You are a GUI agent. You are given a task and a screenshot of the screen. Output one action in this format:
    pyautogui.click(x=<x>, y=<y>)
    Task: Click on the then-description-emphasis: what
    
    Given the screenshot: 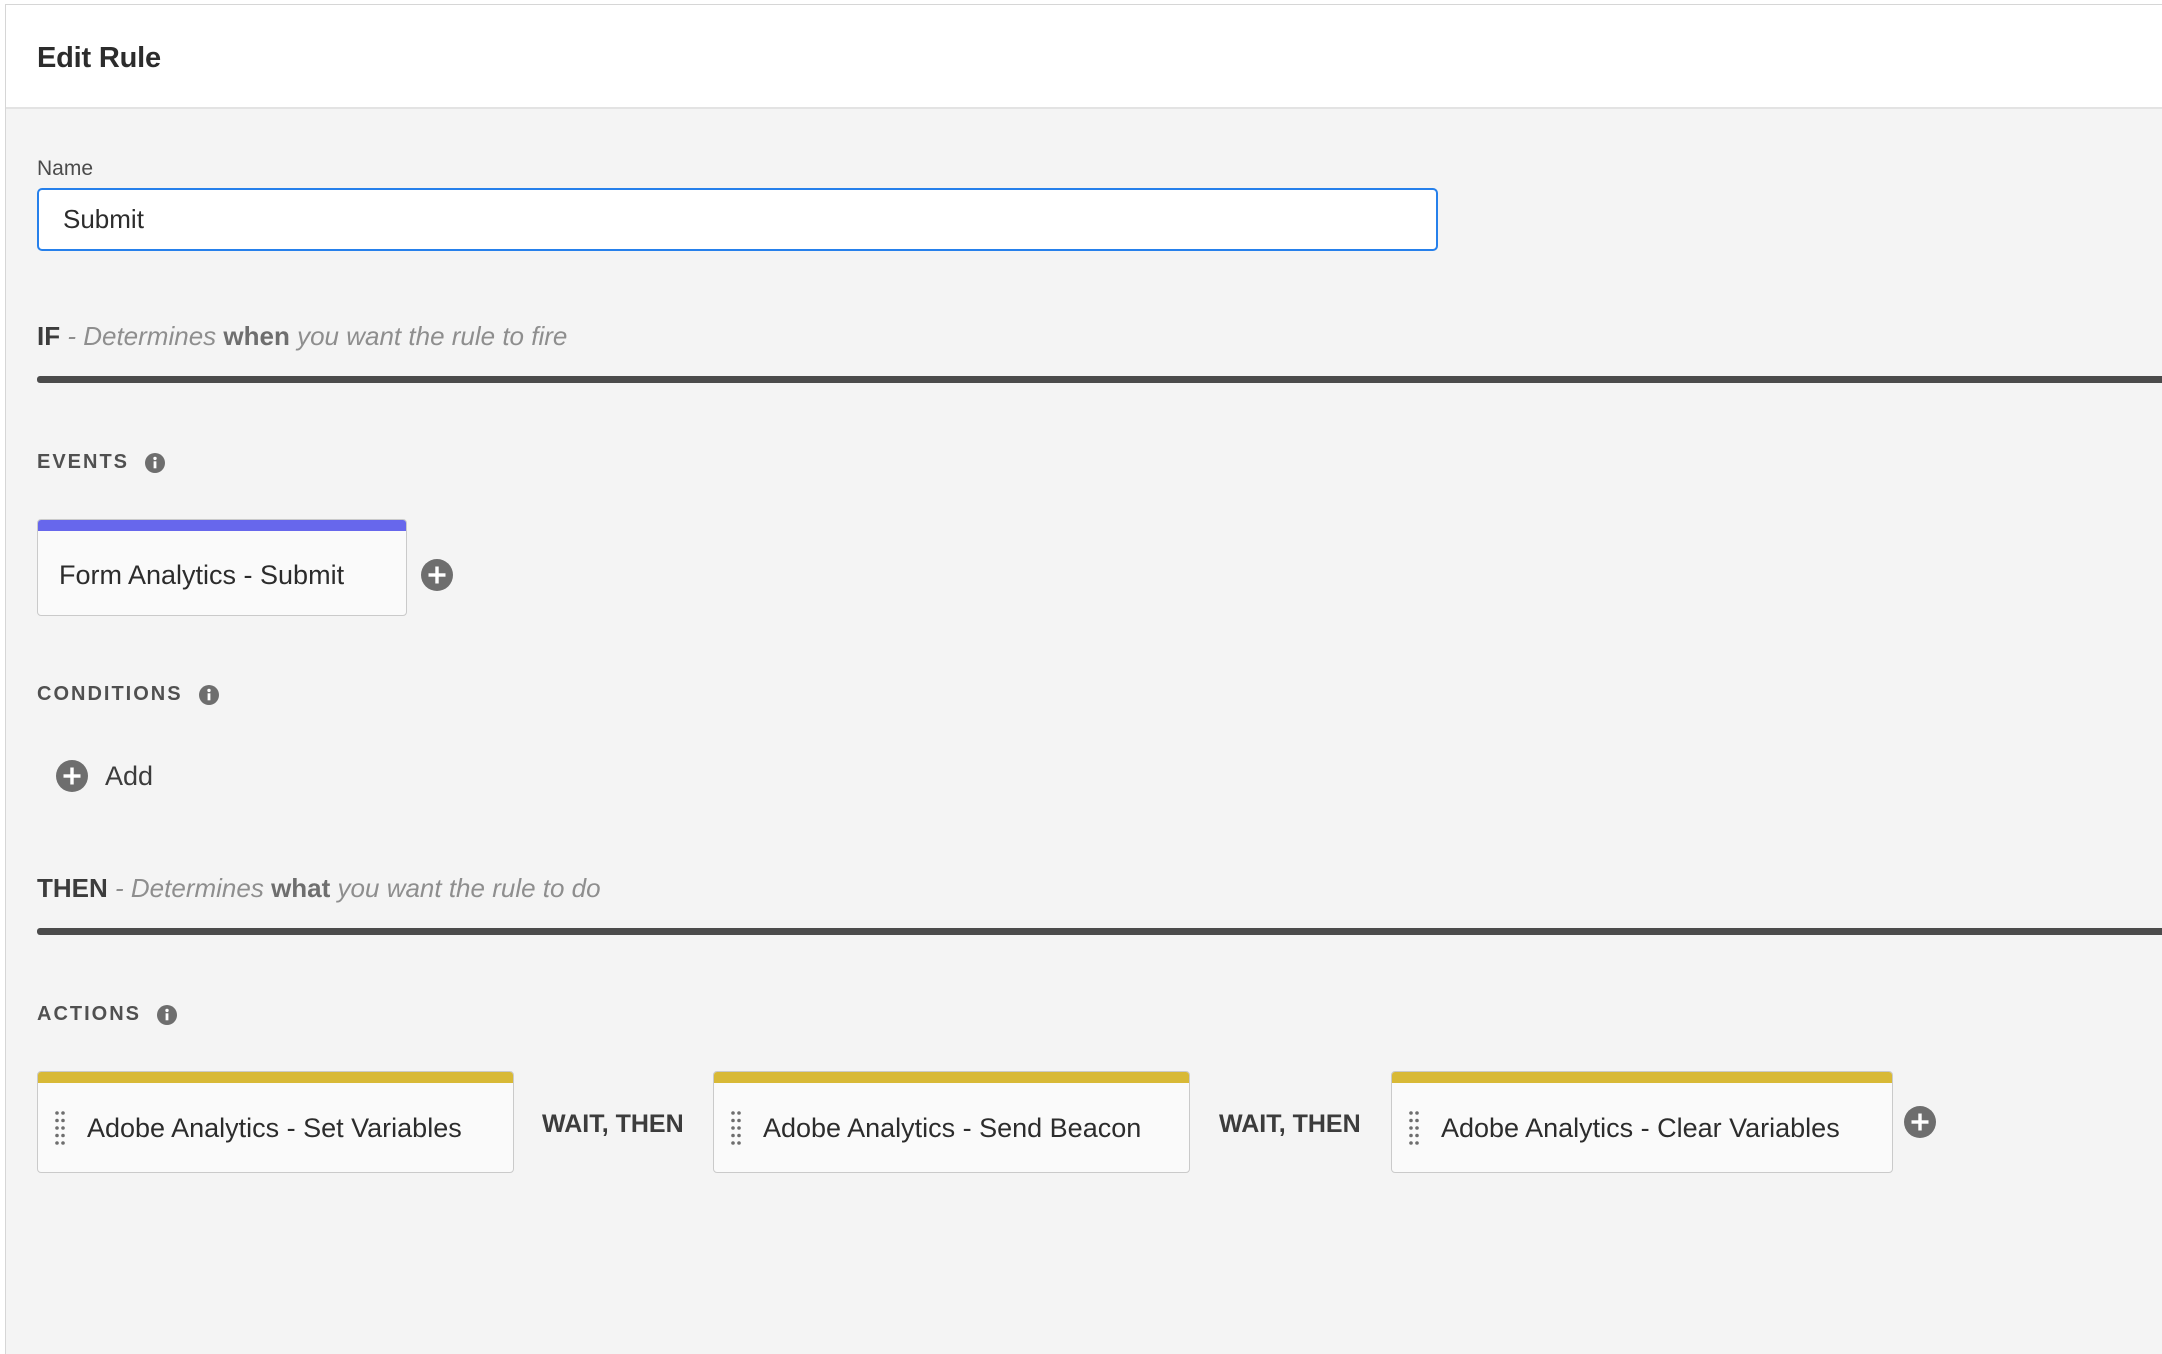 What is the action you would take?
    pyautogui.click(x=301, y=888)
    